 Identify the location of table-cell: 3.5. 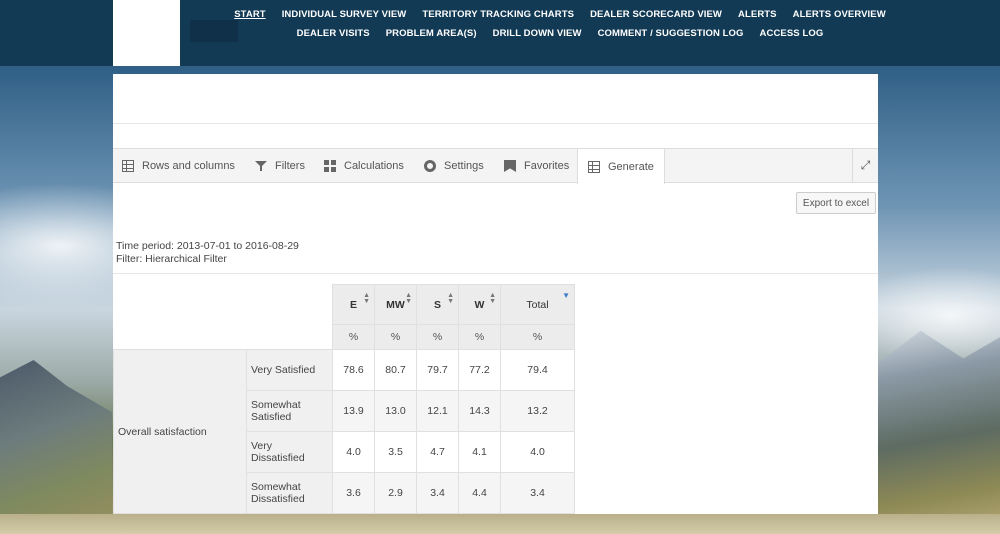
(395, 452).